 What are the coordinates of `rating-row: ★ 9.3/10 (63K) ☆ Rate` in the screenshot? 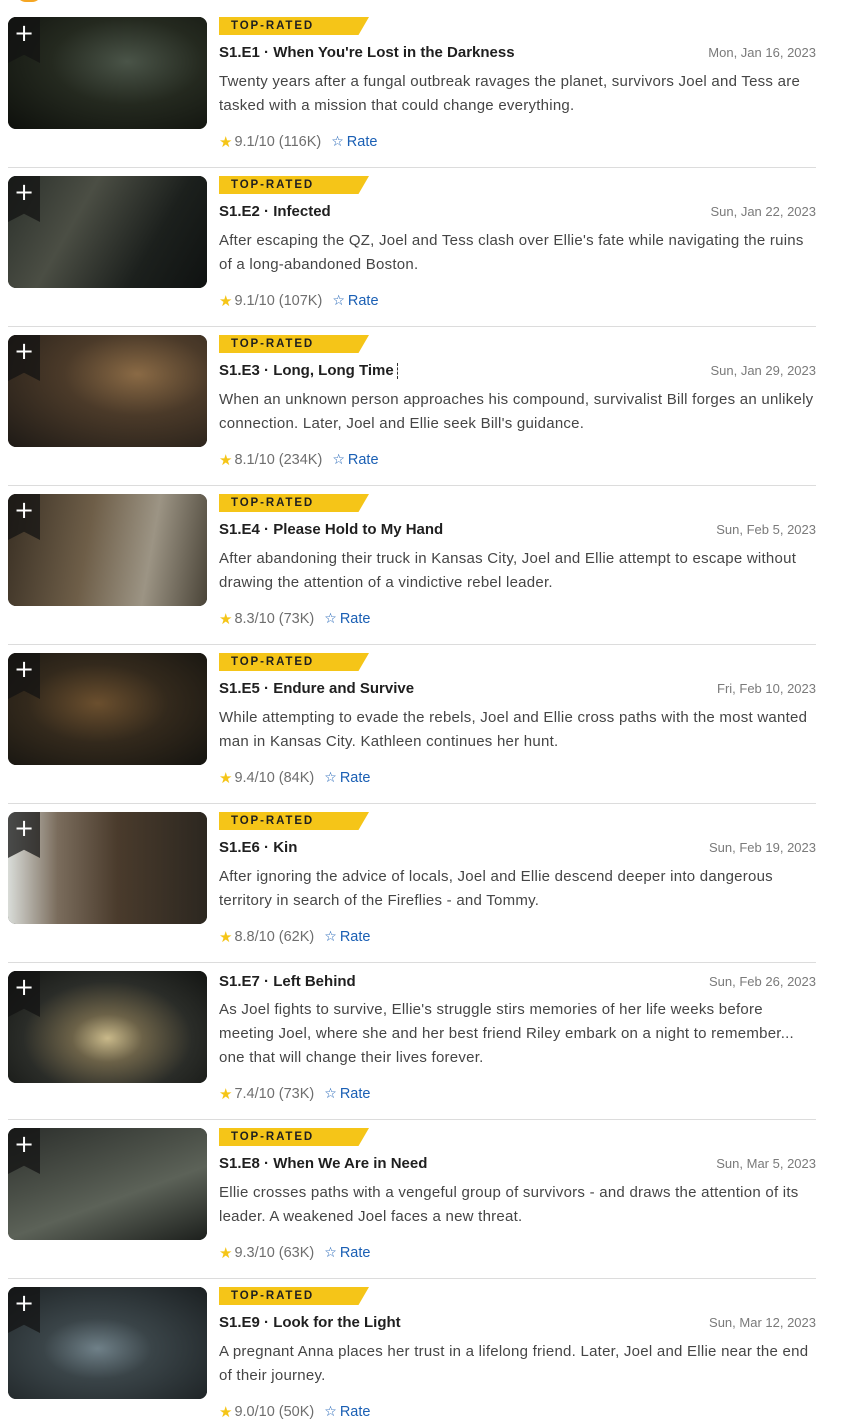 It's located at (294, 1253).